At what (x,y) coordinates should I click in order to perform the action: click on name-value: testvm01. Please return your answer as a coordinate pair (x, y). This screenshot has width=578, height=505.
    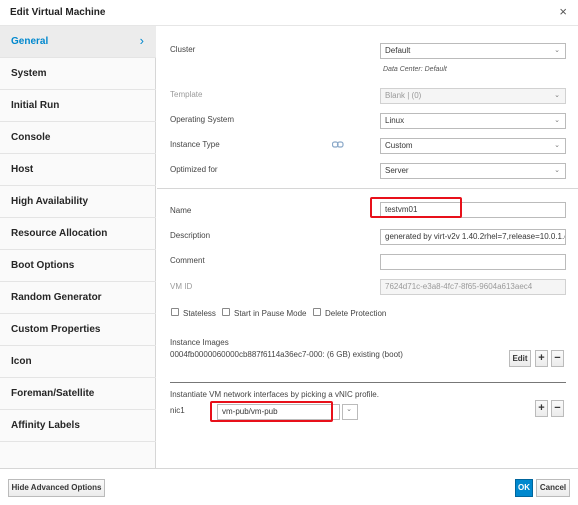
    Looking at the image, I should click on (401, 209).